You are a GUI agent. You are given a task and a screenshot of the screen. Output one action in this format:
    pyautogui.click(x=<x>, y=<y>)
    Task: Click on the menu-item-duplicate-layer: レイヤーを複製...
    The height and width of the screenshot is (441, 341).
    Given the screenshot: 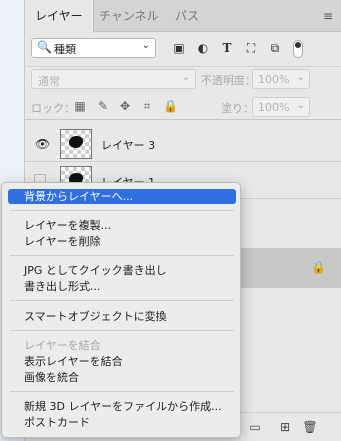 What is the action you would take?
    pyautogui.click(x=122, y=225)
    